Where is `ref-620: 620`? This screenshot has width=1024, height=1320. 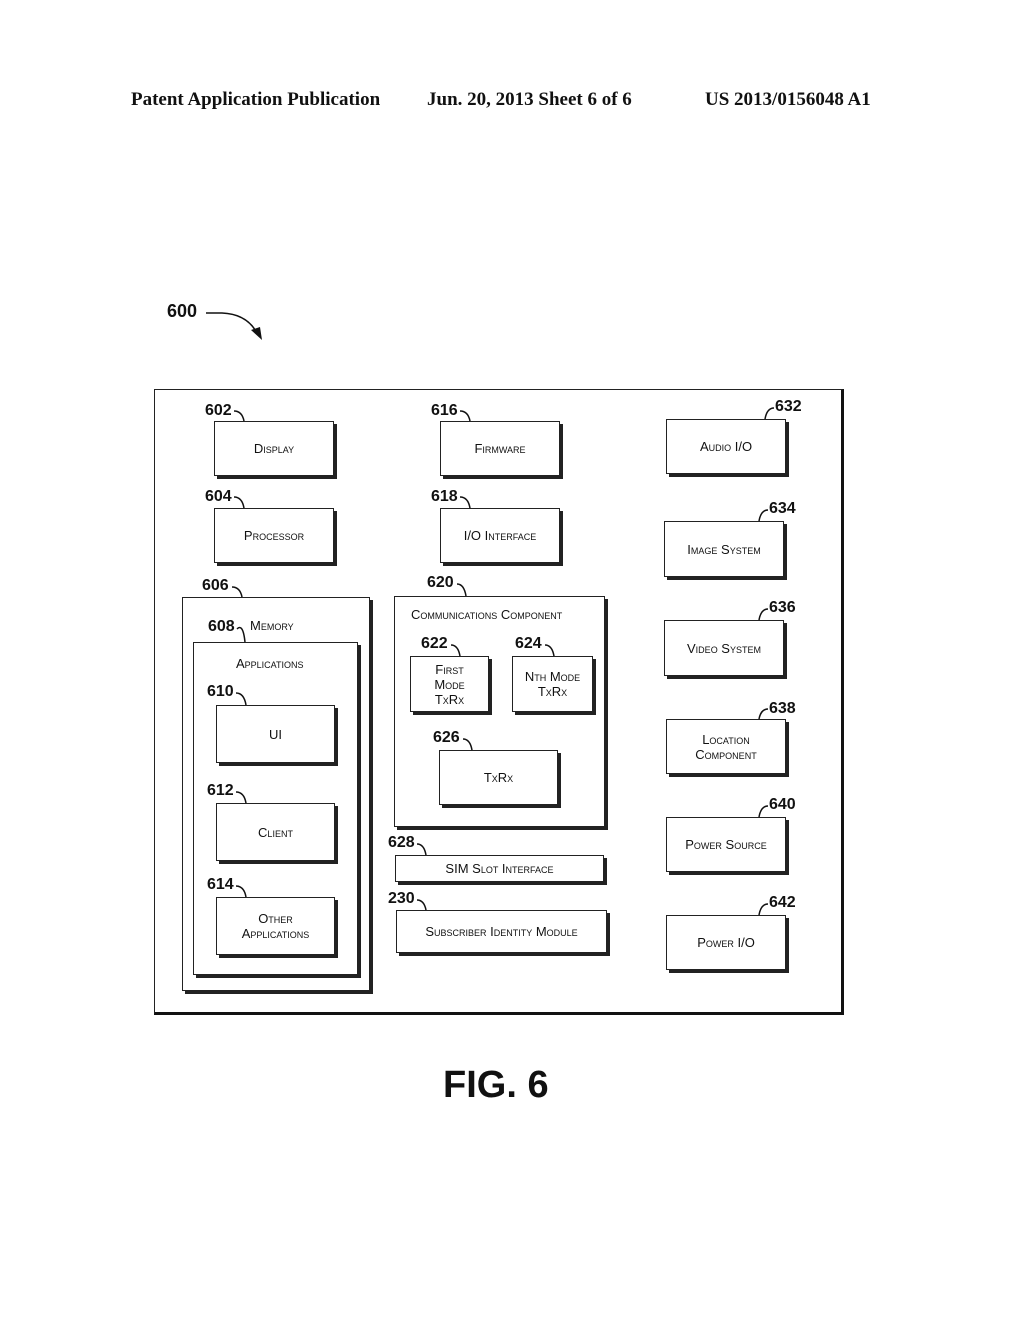 ref-620: 620 is located at coordinates (440, 582).